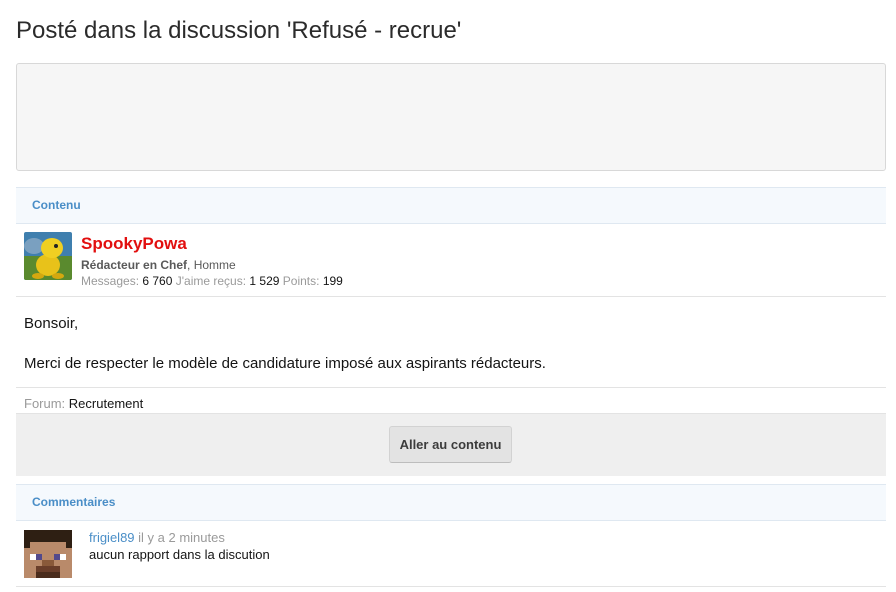 The image size is (896, 592). Describe the element at coordinates (134, 265) in the screenshot. I see `author-role: Rédacteur en Chef` at that location.